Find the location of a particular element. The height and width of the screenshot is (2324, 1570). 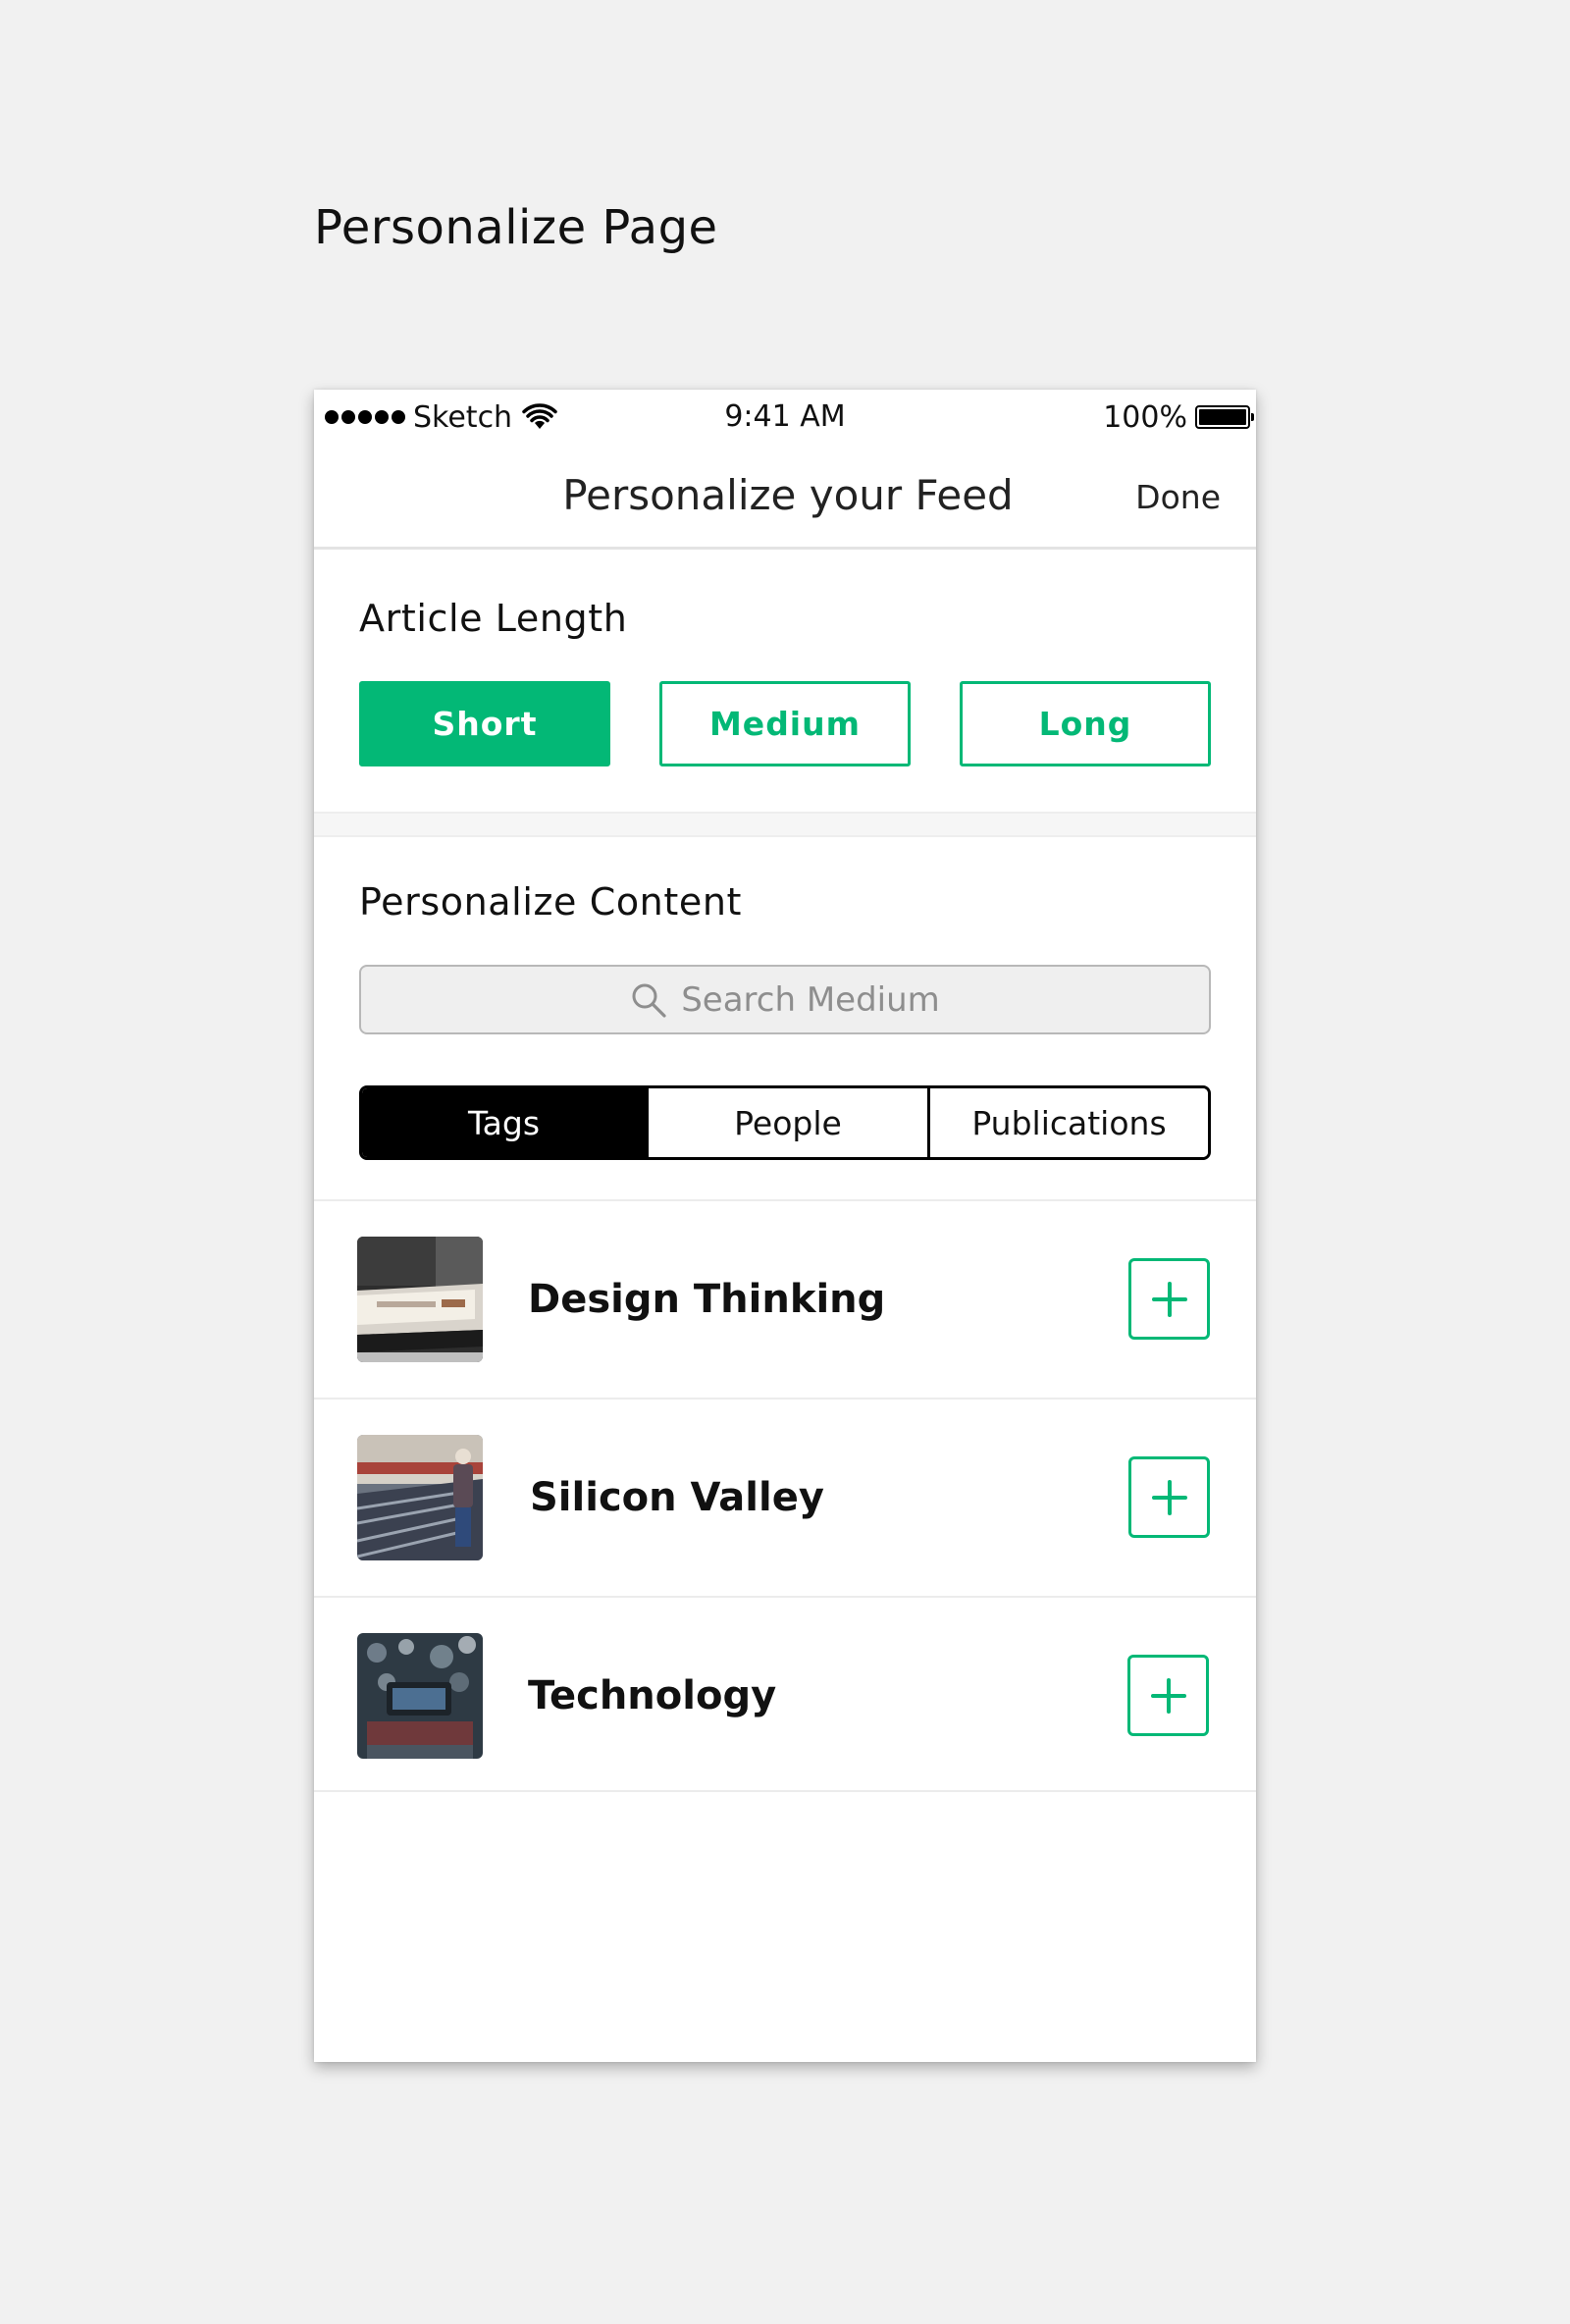

length-medium-button: Medium is located at coordinates (785, 724).